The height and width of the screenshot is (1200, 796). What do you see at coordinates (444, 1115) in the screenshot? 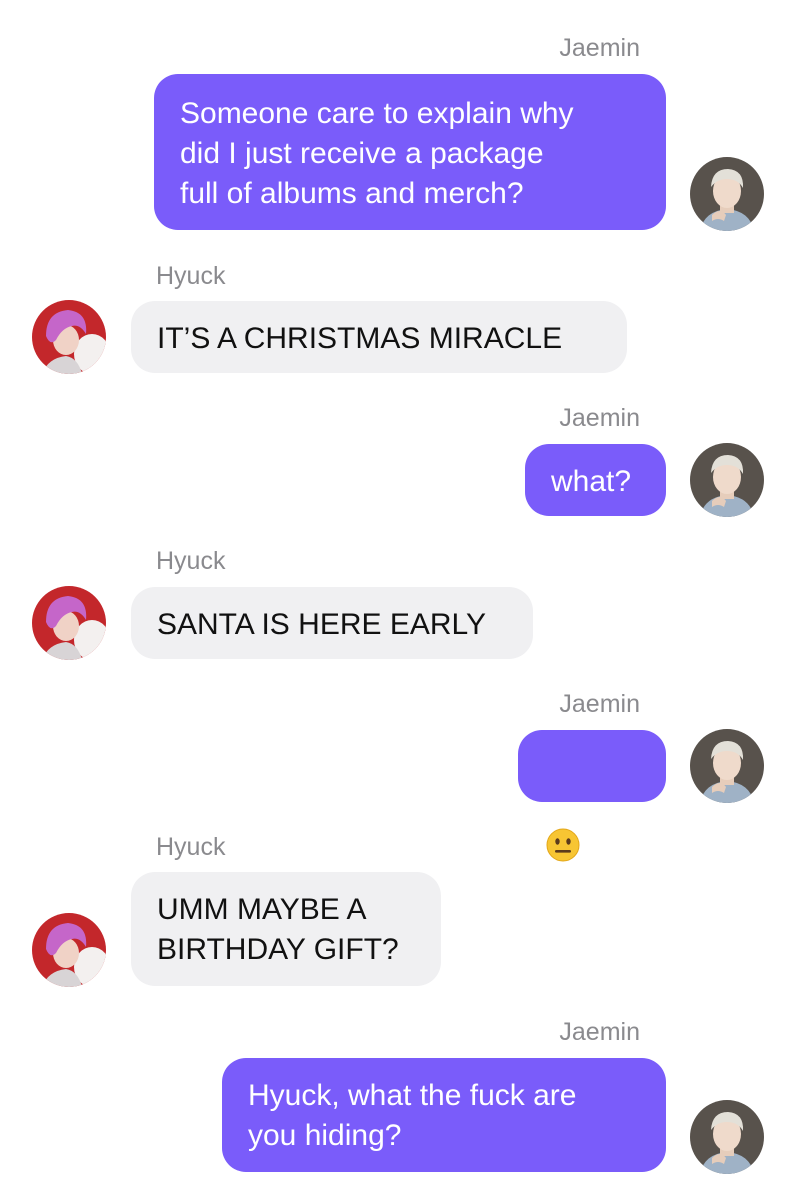
I see `message-bubble: Hyuck, what the fuck are you hiding?` at bounding box center [444, 1115].